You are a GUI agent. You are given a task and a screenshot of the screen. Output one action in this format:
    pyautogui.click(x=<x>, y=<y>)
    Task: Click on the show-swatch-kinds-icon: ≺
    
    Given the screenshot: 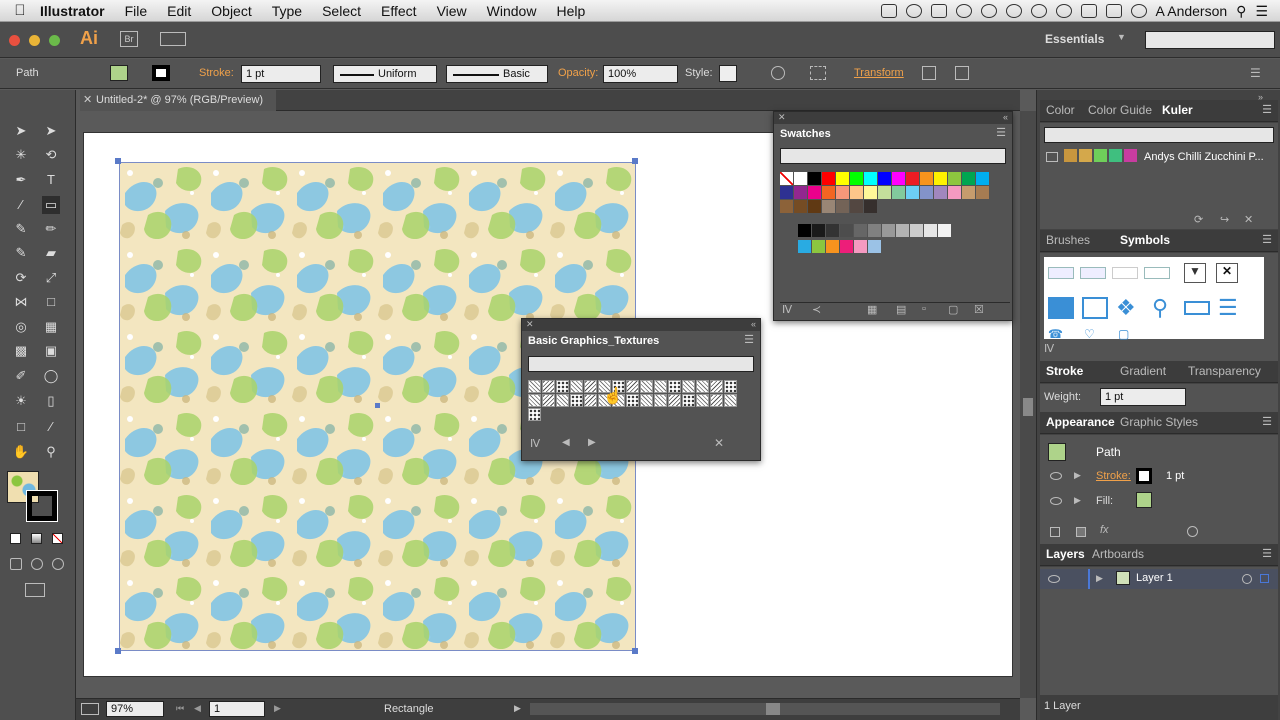 What is the action you would take?
    pyautogui.click(x=816, y=309)
    